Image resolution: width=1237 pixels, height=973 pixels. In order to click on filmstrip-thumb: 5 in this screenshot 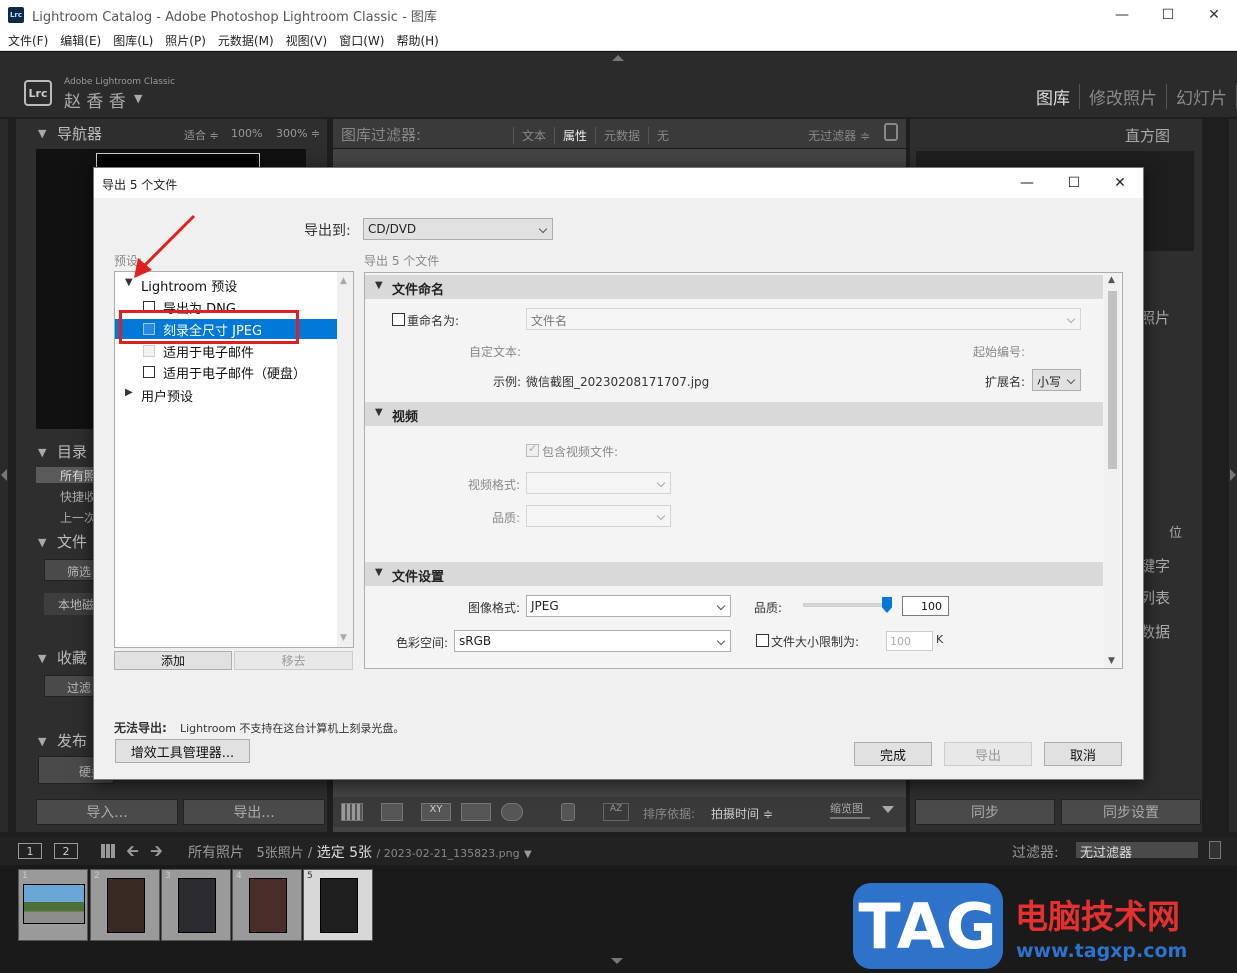, I will do `click(338, 905)`.